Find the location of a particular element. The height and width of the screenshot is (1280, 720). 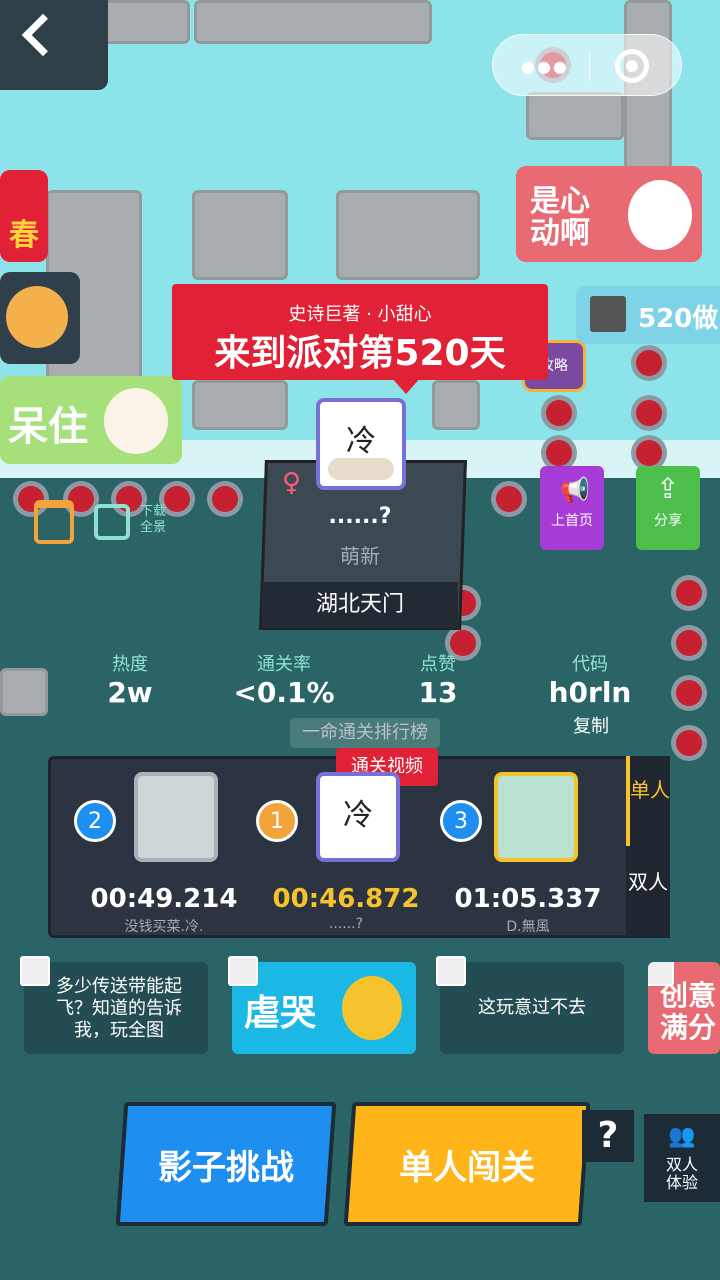

download-label: 下载全景 is located at coordinates (152, 519).